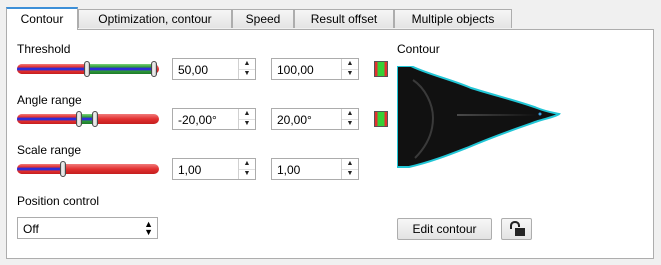 The height and width of the screenshot is (265, 661). Describe the element at coordinates (154, 69) in the screenshot. I see `threshold-max-thumb` at that location.